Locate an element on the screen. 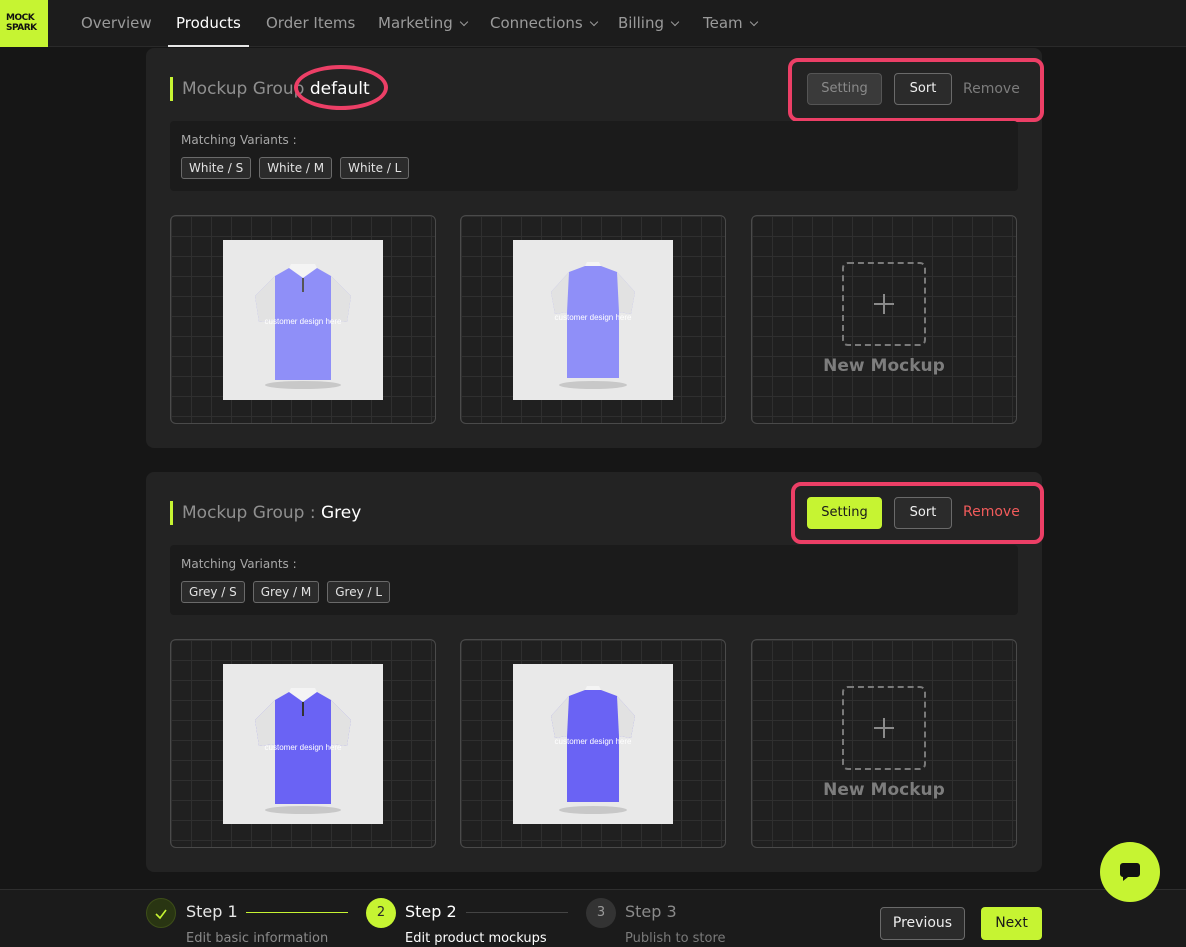  group-name: Grey is located at coordinates (341, 513).